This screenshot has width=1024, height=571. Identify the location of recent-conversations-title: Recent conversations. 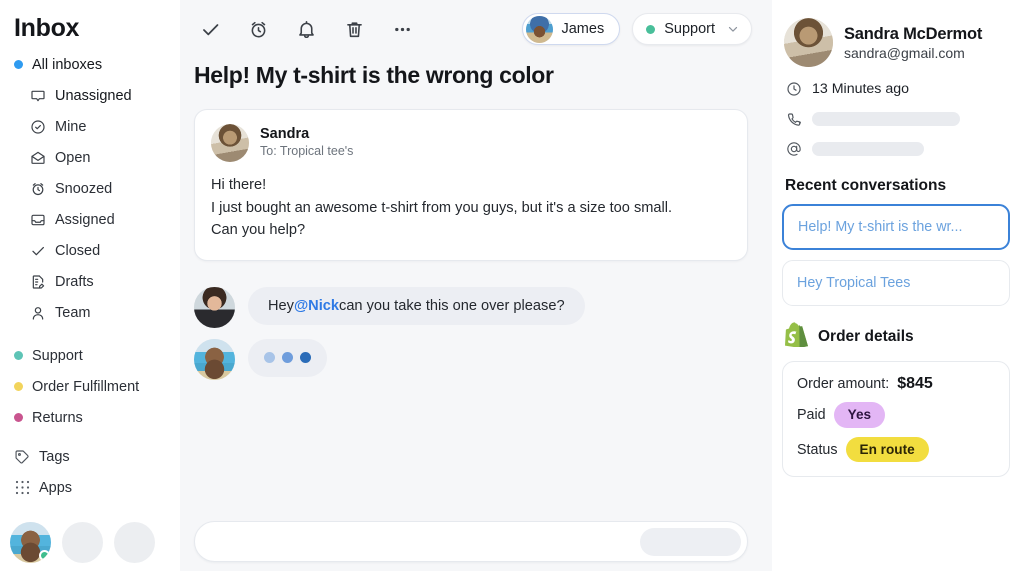
(866, 185).